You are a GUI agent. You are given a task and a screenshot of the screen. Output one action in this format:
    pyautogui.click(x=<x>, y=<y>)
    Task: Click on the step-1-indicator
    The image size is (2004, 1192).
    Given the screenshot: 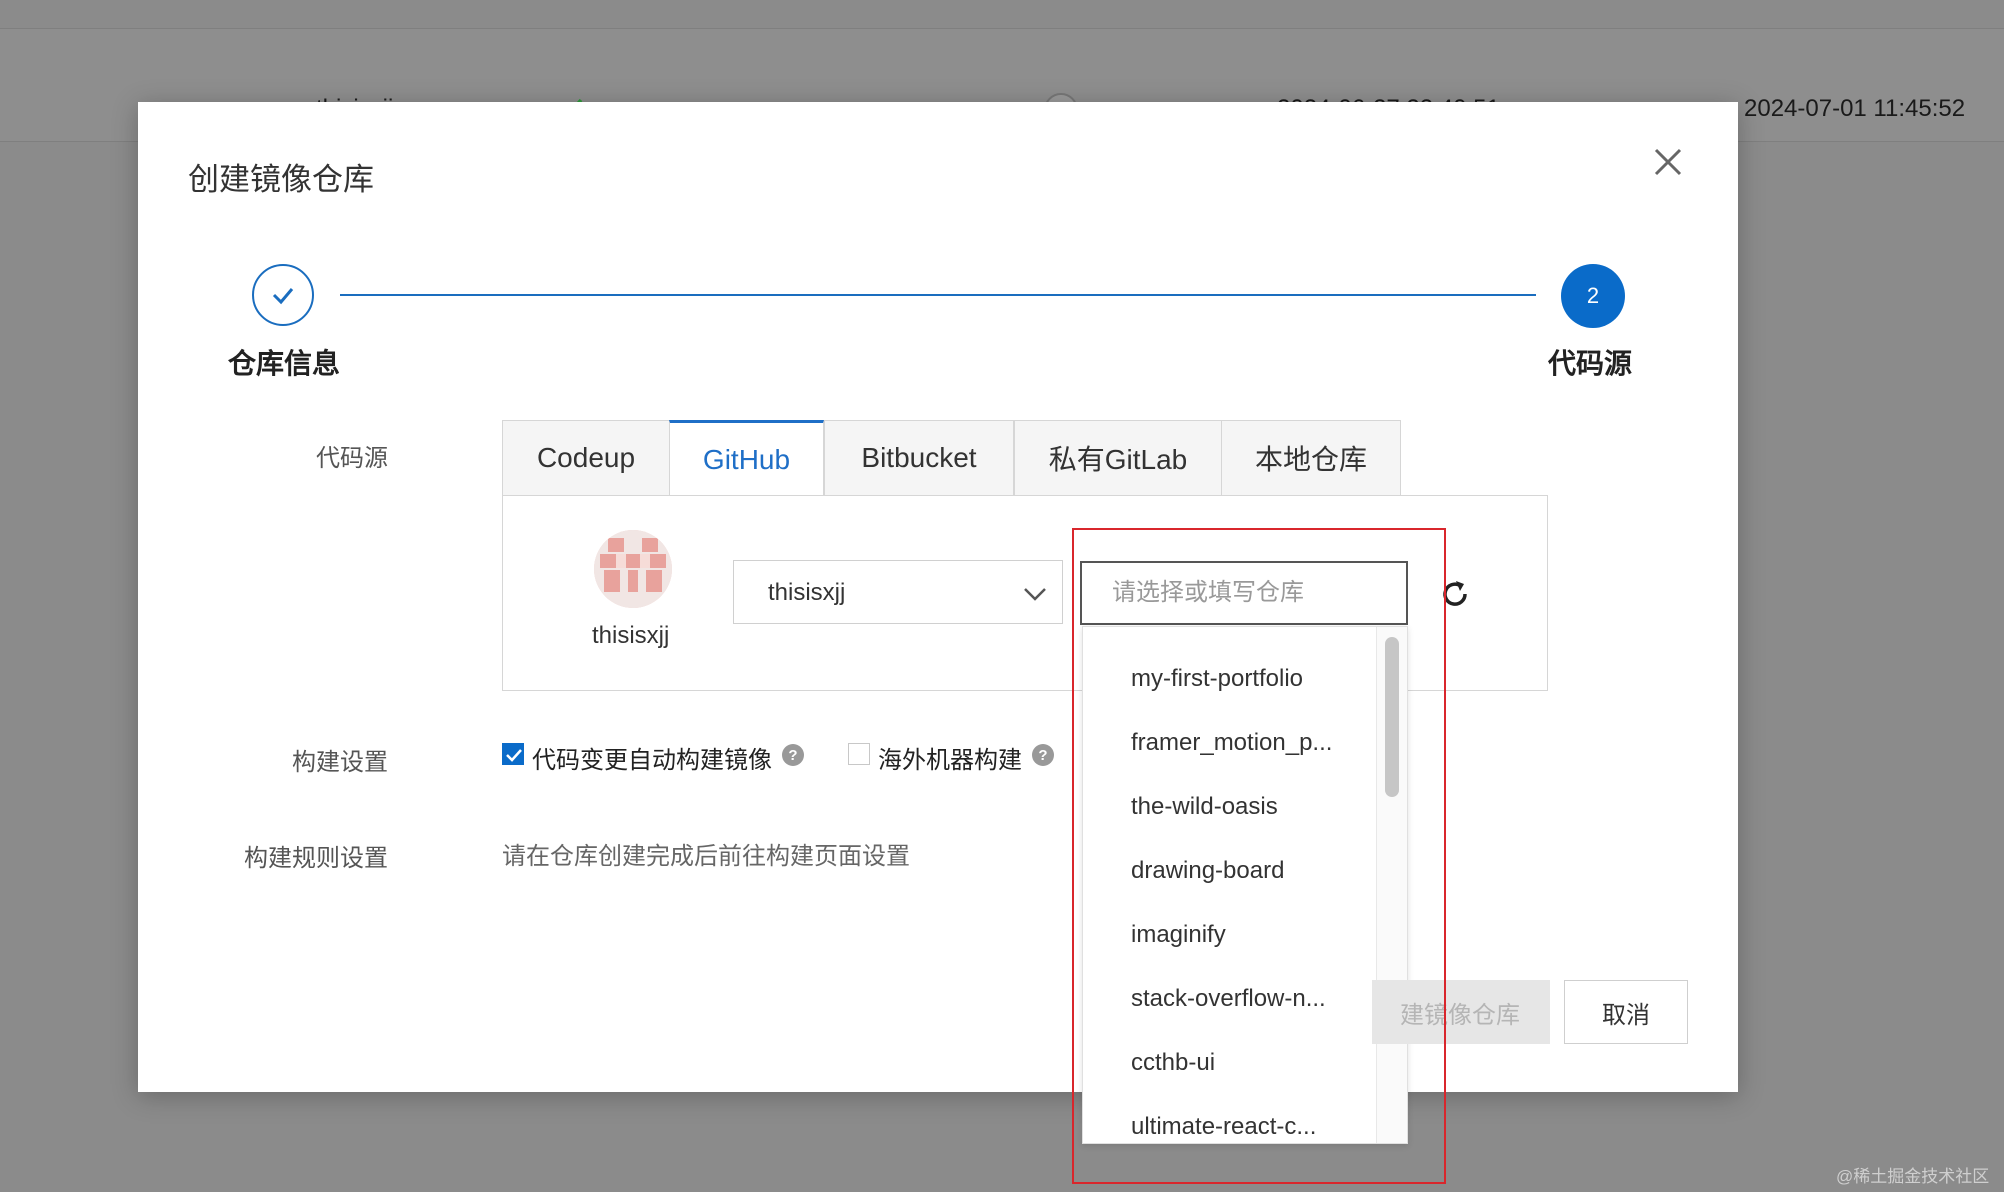 What is the action you would take?
    pyautogui.click(x=283, y=295)
    